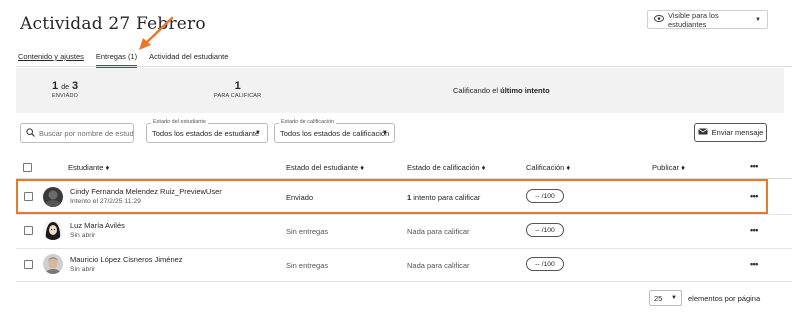  I want to click on submitted-total: 3, so click(75, 86).